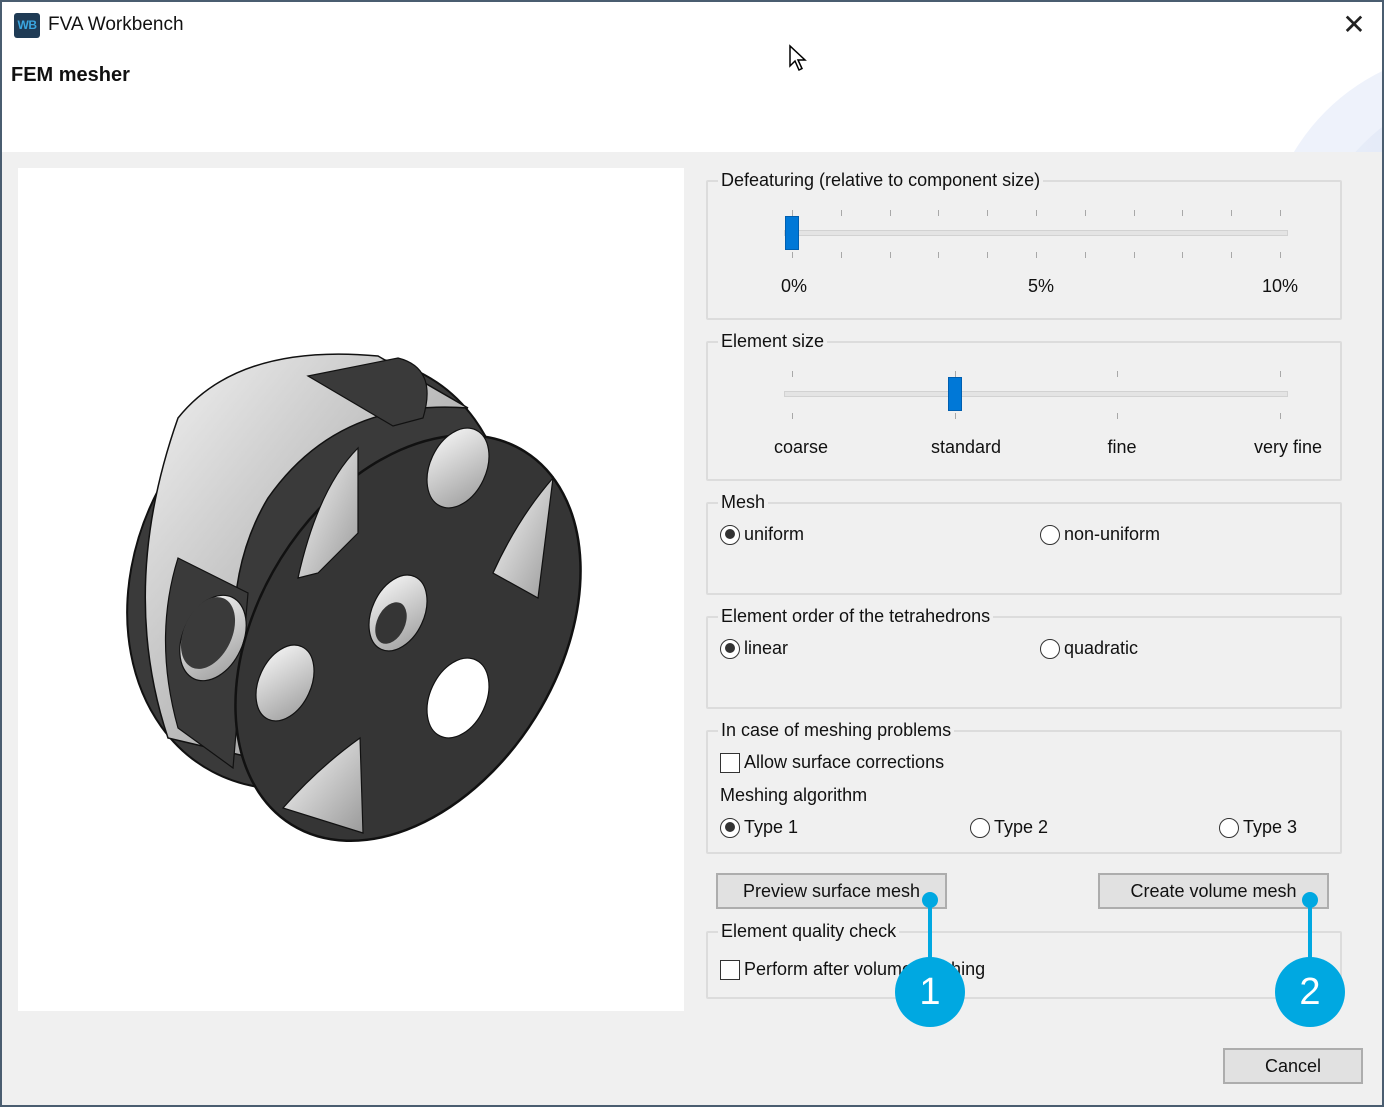  I want to click on preview-surface-mesh-button: Preview surface mesh, so click(831, 891).